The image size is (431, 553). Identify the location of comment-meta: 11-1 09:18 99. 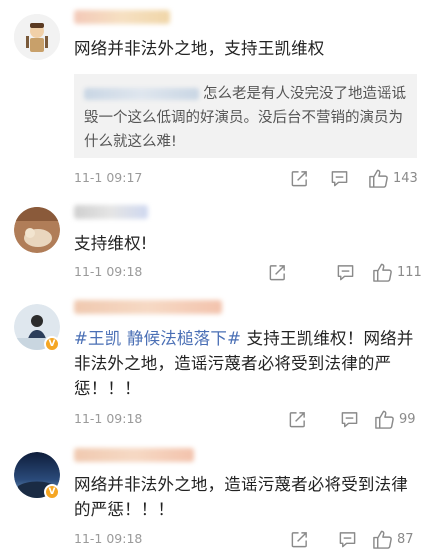
(246, 419).